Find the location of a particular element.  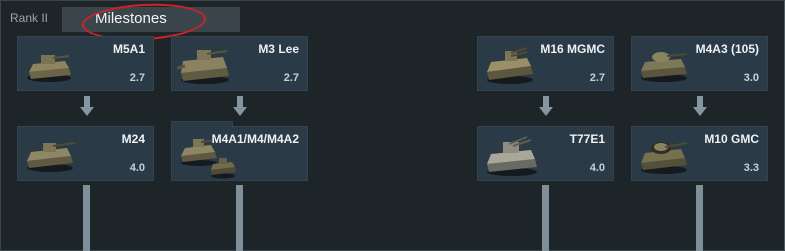

tank-destroyer-icon is located at coordinates (664, 158).